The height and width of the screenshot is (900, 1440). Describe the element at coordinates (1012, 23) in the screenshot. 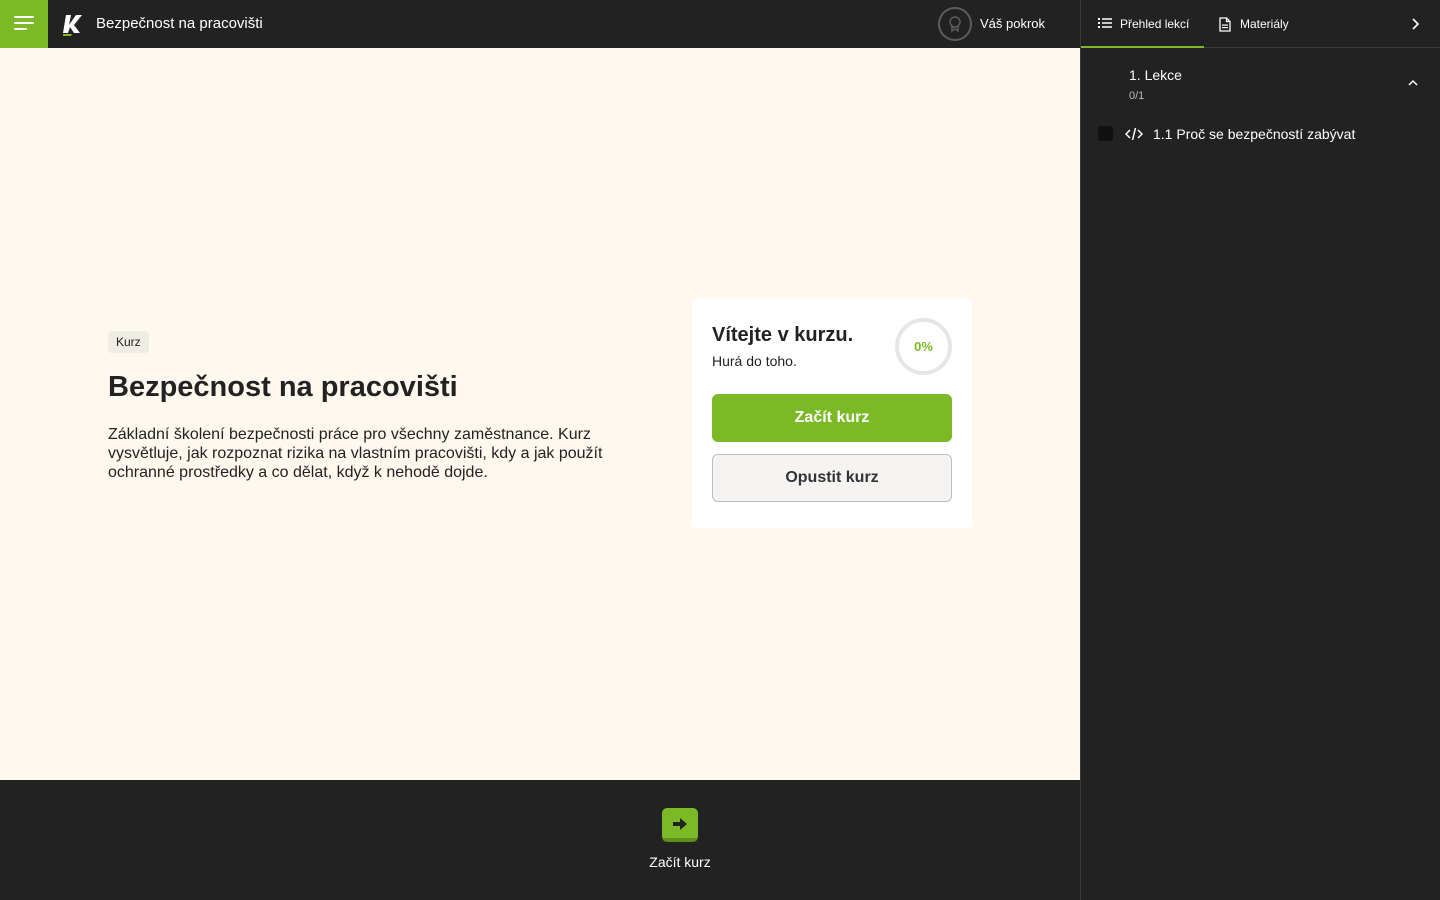

I see `progress-label: Váš pokrok` at that location.